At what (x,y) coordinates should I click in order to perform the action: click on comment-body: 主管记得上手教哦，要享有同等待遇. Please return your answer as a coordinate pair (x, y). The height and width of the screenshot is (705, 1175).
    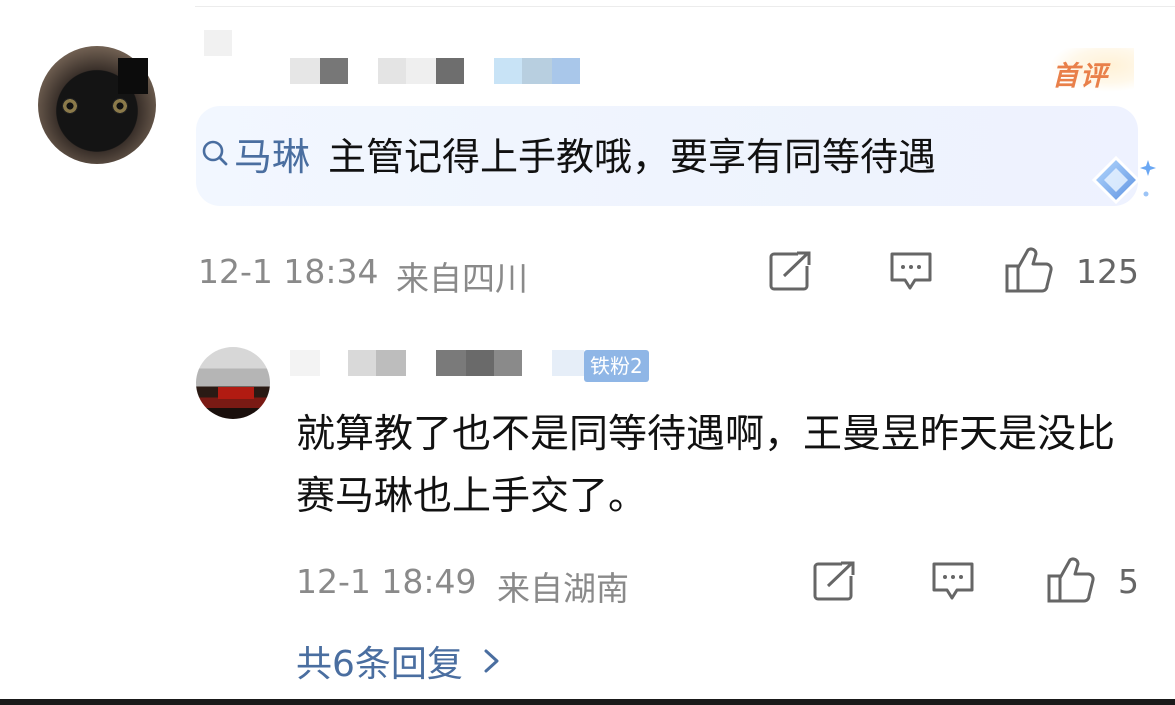
    Looking at the image, I should click on (632, 156).